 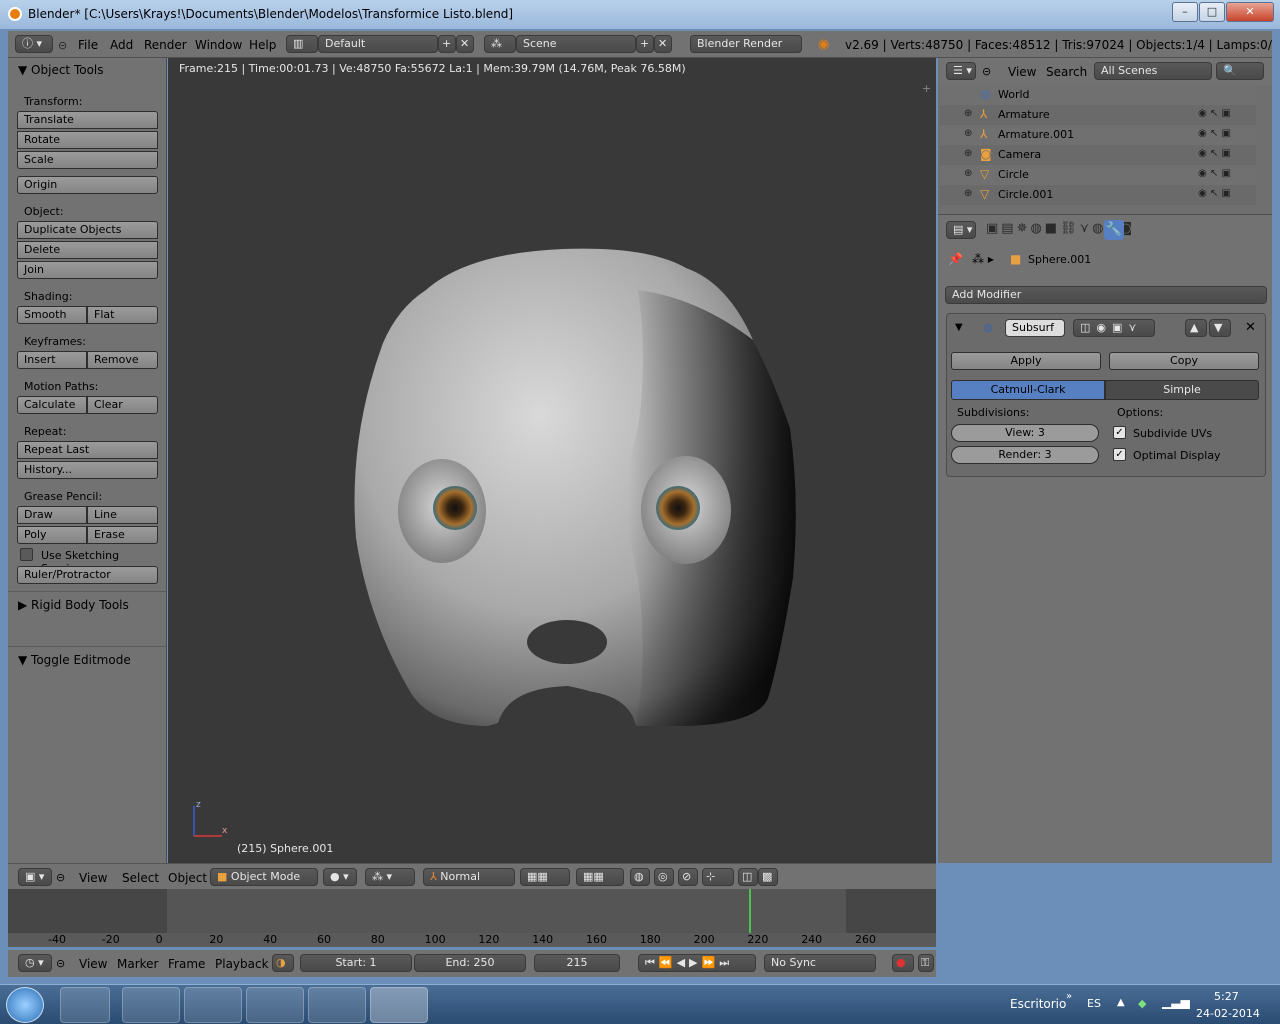 I want to click on shading-select: ● ▾, so click(x=340, y=877).